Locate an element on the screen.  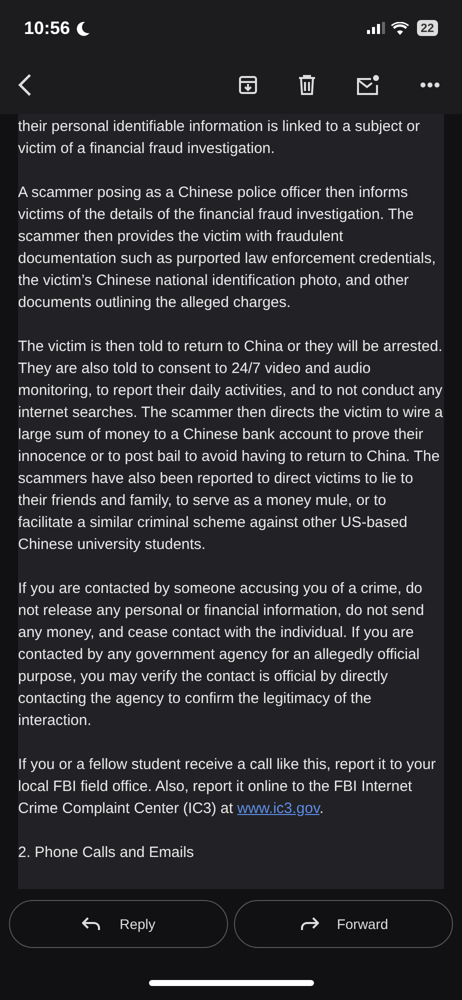
body-paragraph: A scammer posing as a Chinese police officer then informs victims of the details of the financial fraud investigation. The scammer then provides the victim with fraudulent documentation such as purported law enforcement credentials, the victim’s Chinese national identification photo, and other documents outlining the alleged charges. is located at coordinates (227, 248).